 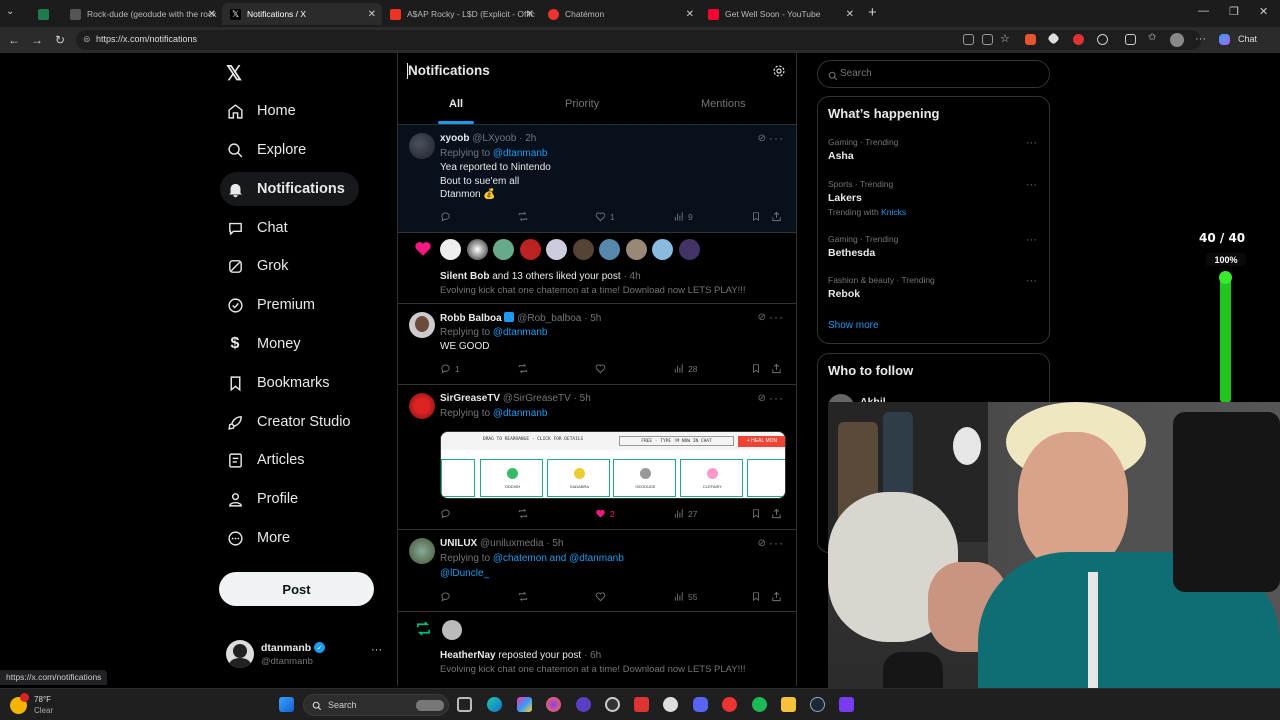 What do you see at coordinates (234, 73) in the screenshot?
I see `x-logo-icon: 𝕏` at bounding box center [234, 73].